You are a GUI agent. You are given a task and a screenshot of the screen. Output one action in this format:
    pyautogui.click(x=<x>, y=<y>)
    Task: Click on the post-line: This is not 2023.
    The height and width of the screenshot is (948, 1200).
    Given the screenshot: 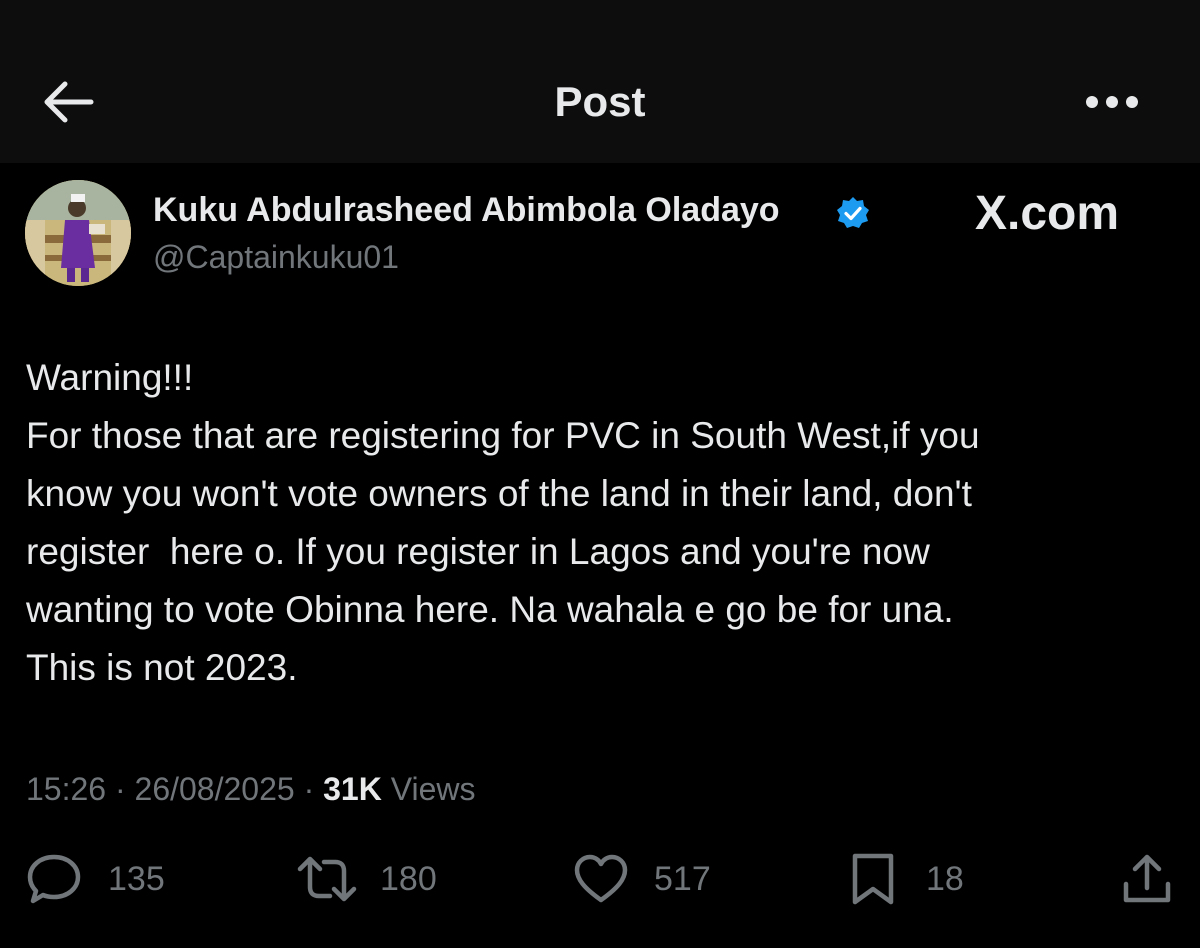 What is the action you would take?
    pyautogui.click(x=162, y=667)
    